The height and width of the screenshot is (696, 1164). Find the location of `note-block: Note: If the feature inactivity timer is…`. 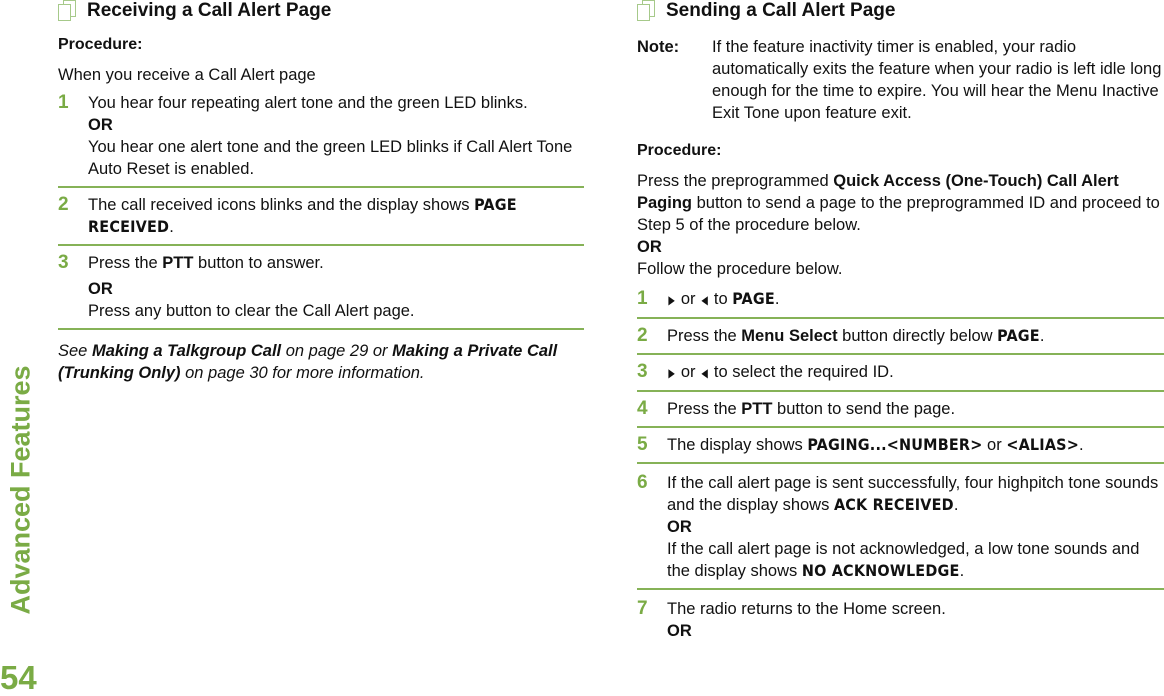

note-block: Note: If the feature inactivity timer is… is located at coordinates (900, 80).